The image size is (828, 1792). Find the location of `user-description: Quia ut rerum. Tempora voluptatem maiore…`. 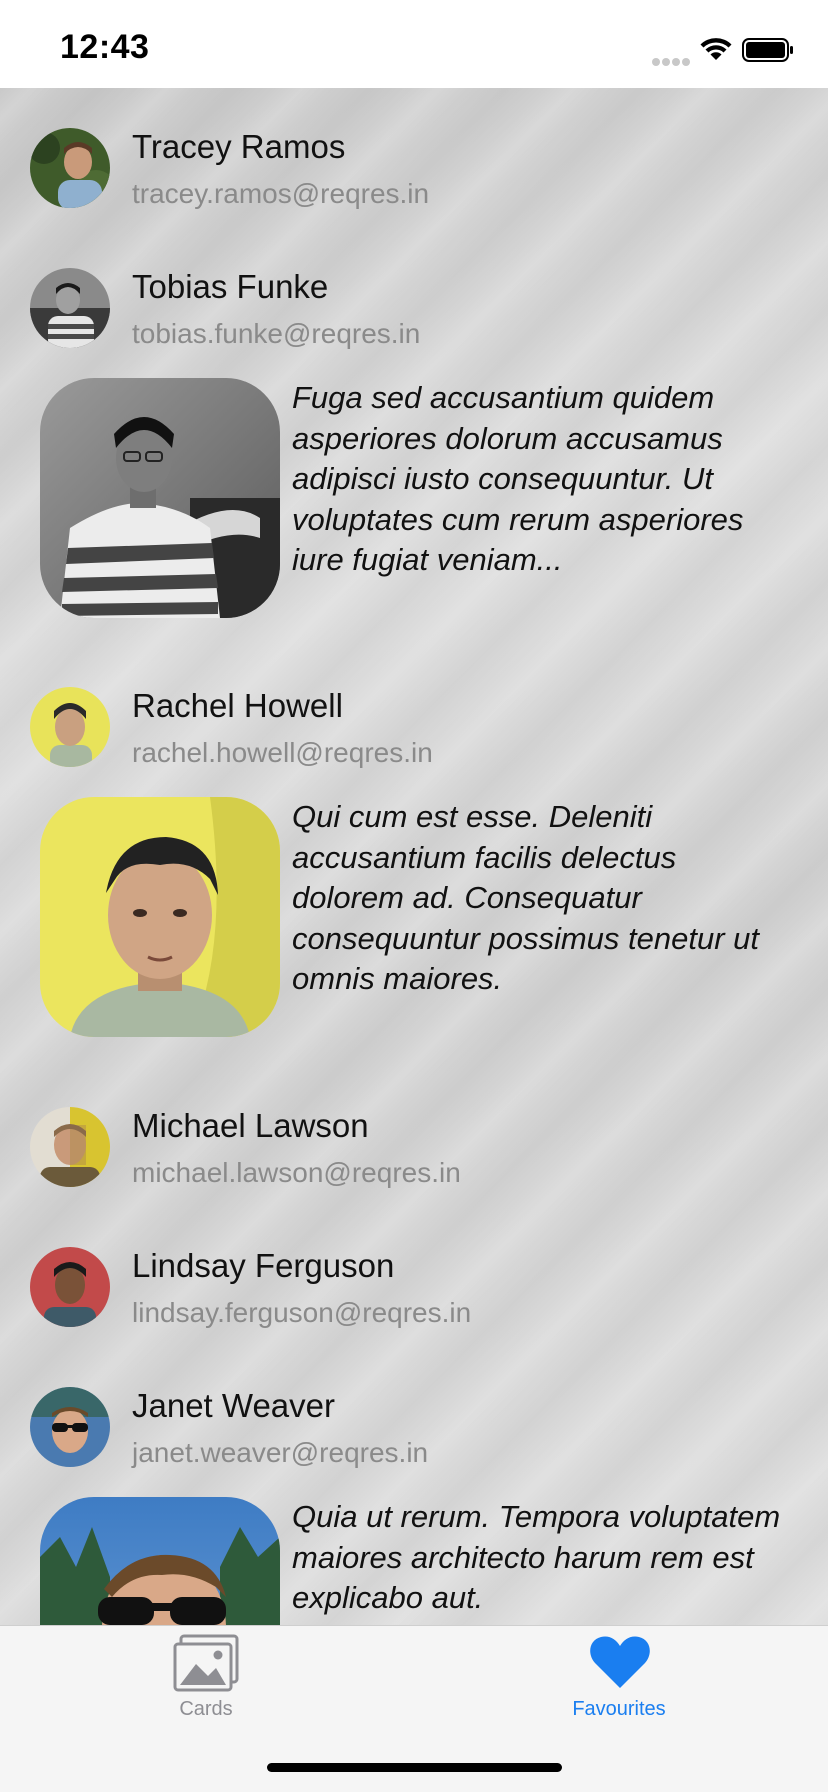

user-description: Quia ut rerum. Tempora voluptatem maiore… is located at coordinates (536, 1557).